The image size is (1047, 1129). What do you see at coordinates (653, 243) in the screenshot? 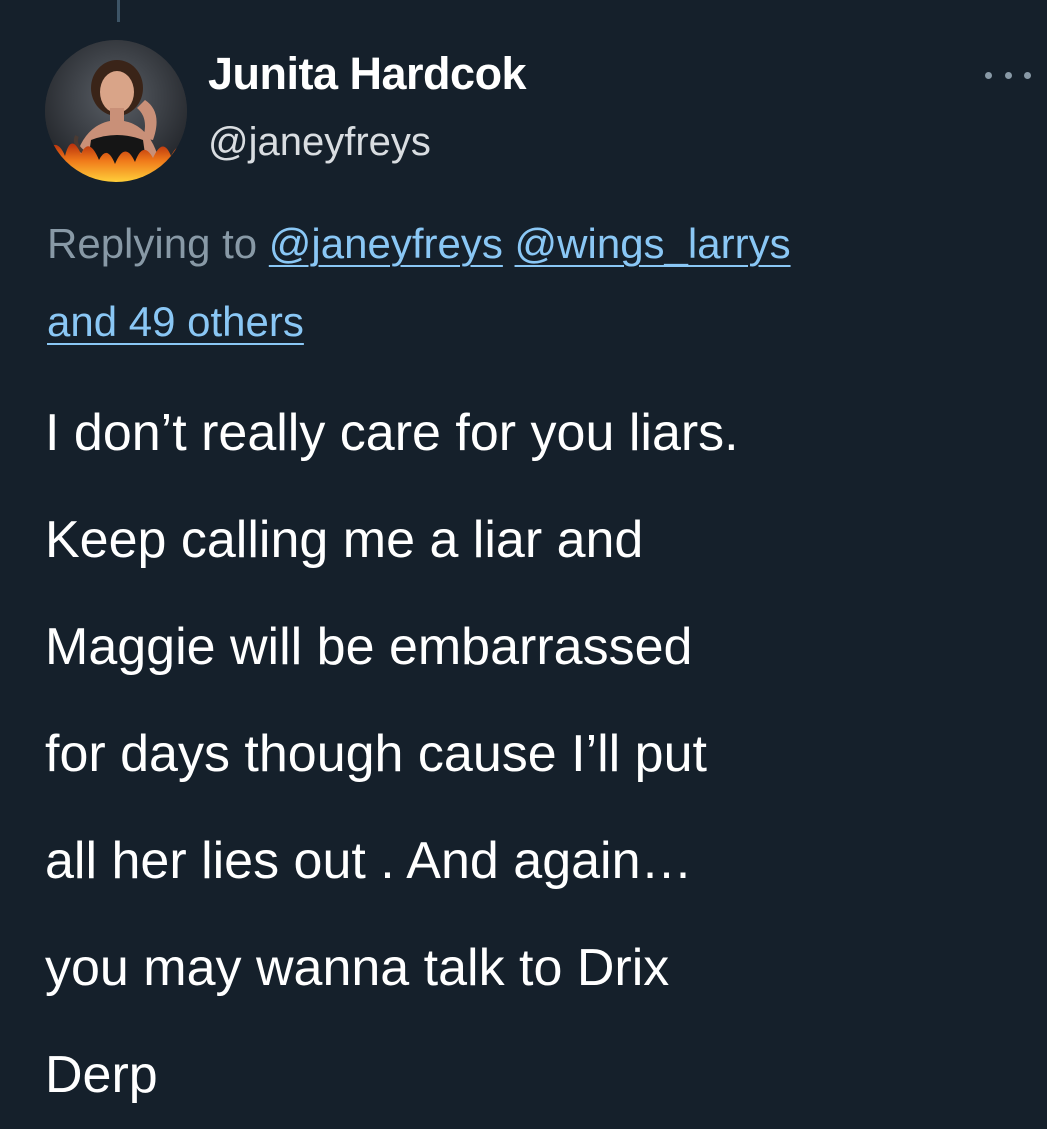
I see `mention-link: @wings_larrys` at bounding box center [653, 243].